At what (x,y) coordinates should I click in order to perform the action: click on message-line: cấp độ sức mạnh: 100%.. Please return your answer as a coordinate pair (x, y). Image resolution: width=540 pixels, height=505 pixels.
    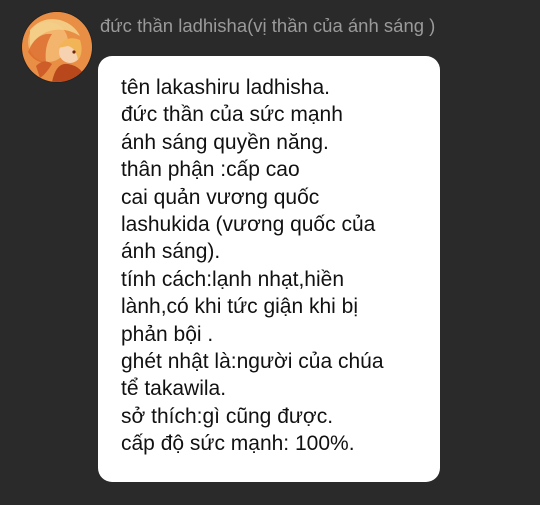
    Looking at the image, I should click on (238, 444).